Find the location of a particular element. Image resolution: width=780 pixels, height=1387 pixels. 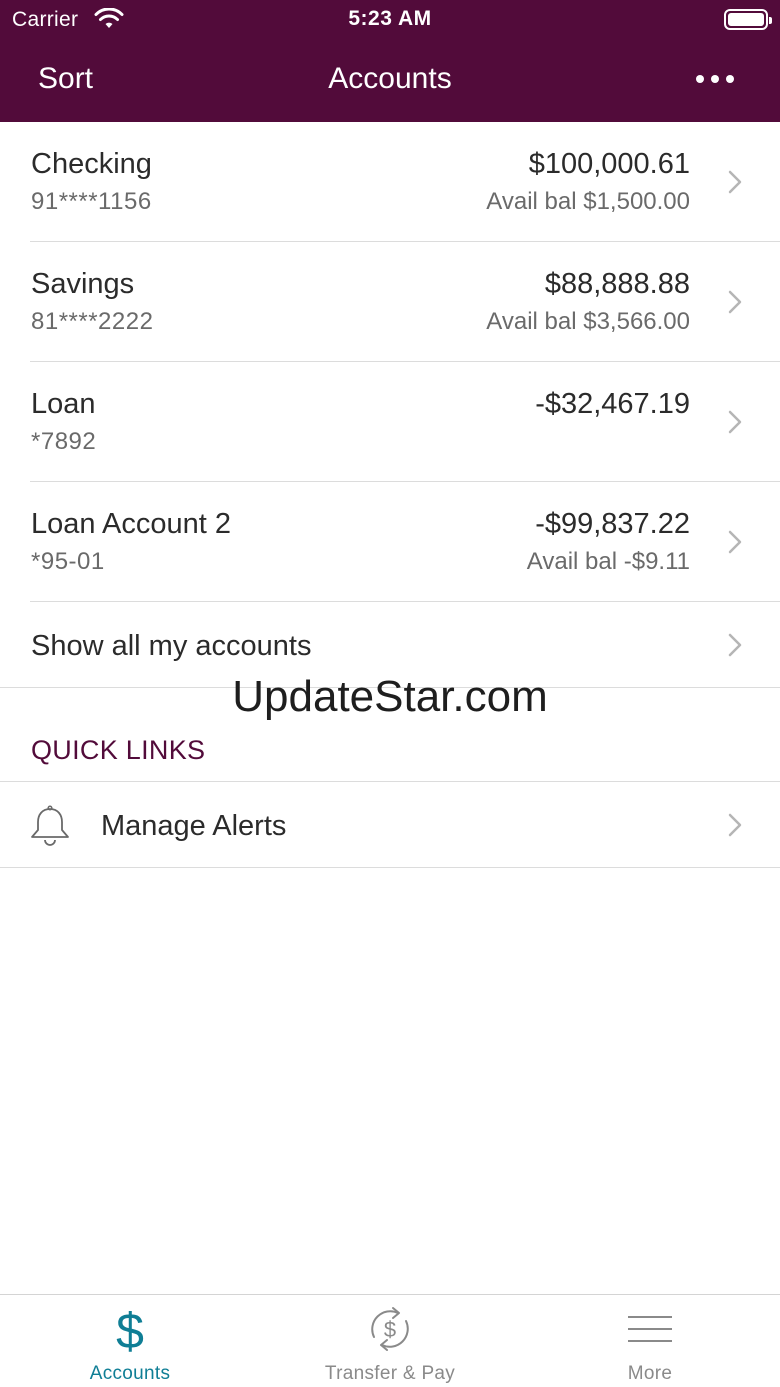

top-bar: Carrier 5:23 AM Sort Accounts is located at coordinates (390, 61).